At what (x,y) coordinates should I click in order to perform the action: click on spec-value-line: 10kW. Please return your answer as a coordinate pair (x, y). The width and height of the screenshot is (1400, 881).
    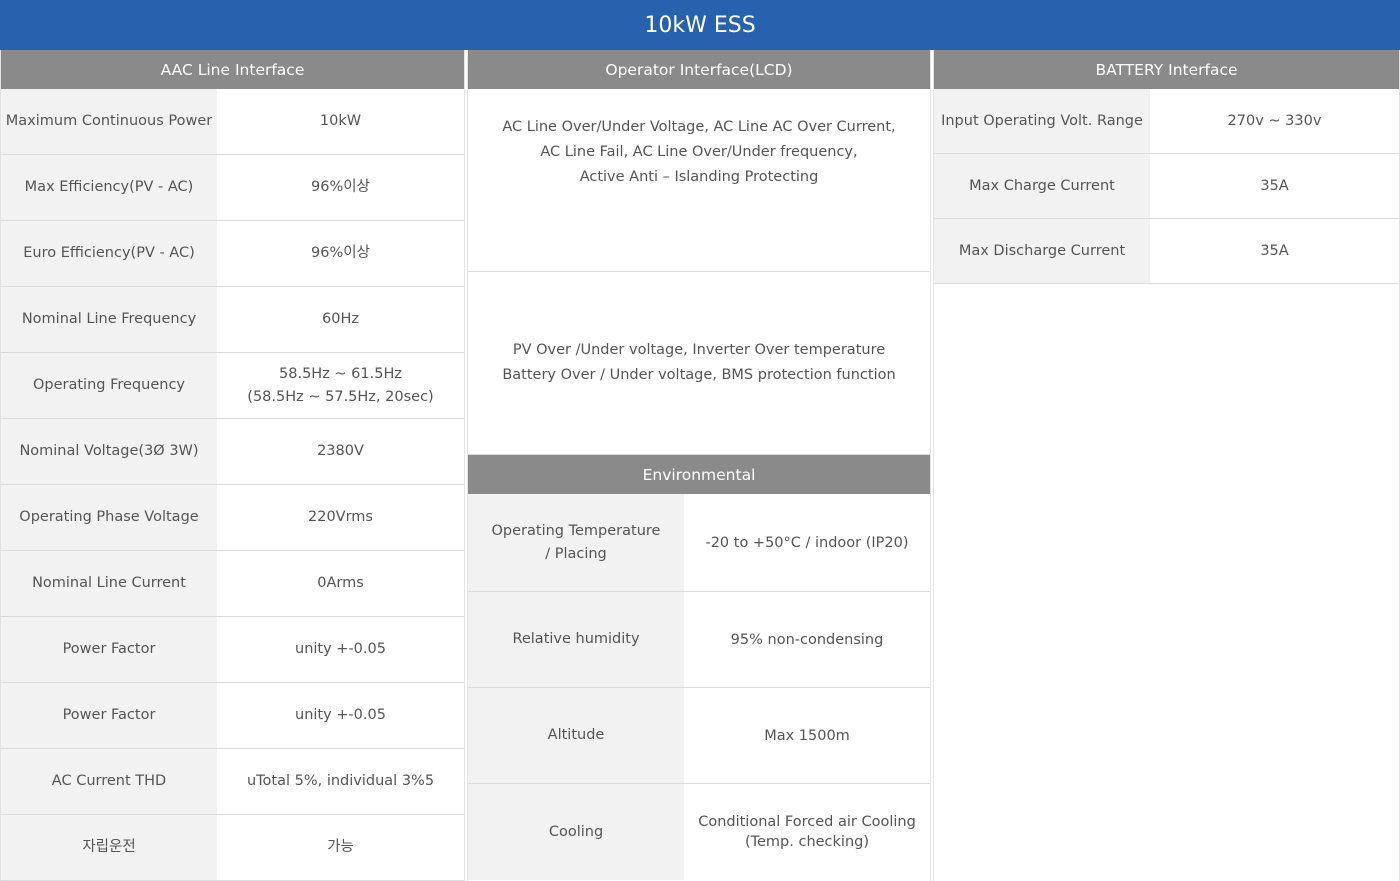
    Looking at the image, I should click on (340, 121).